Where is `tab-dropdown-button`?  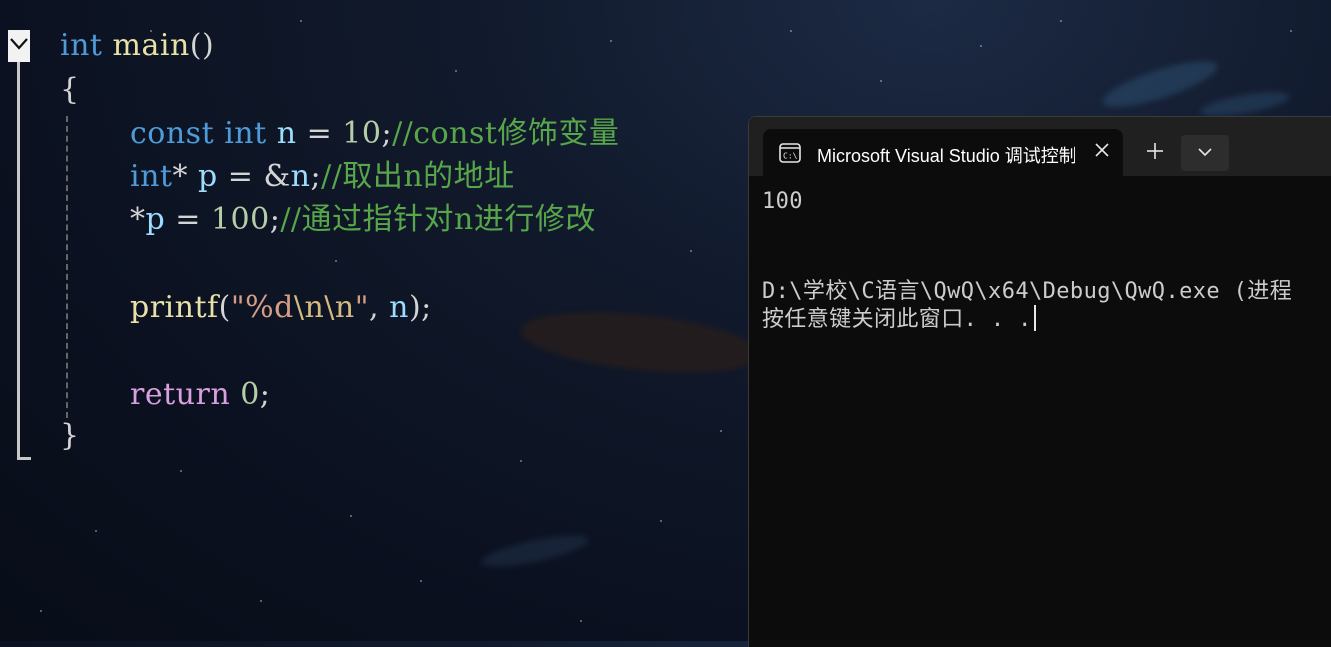
tab-dropdown-button is located at coordinates (1205, 153).